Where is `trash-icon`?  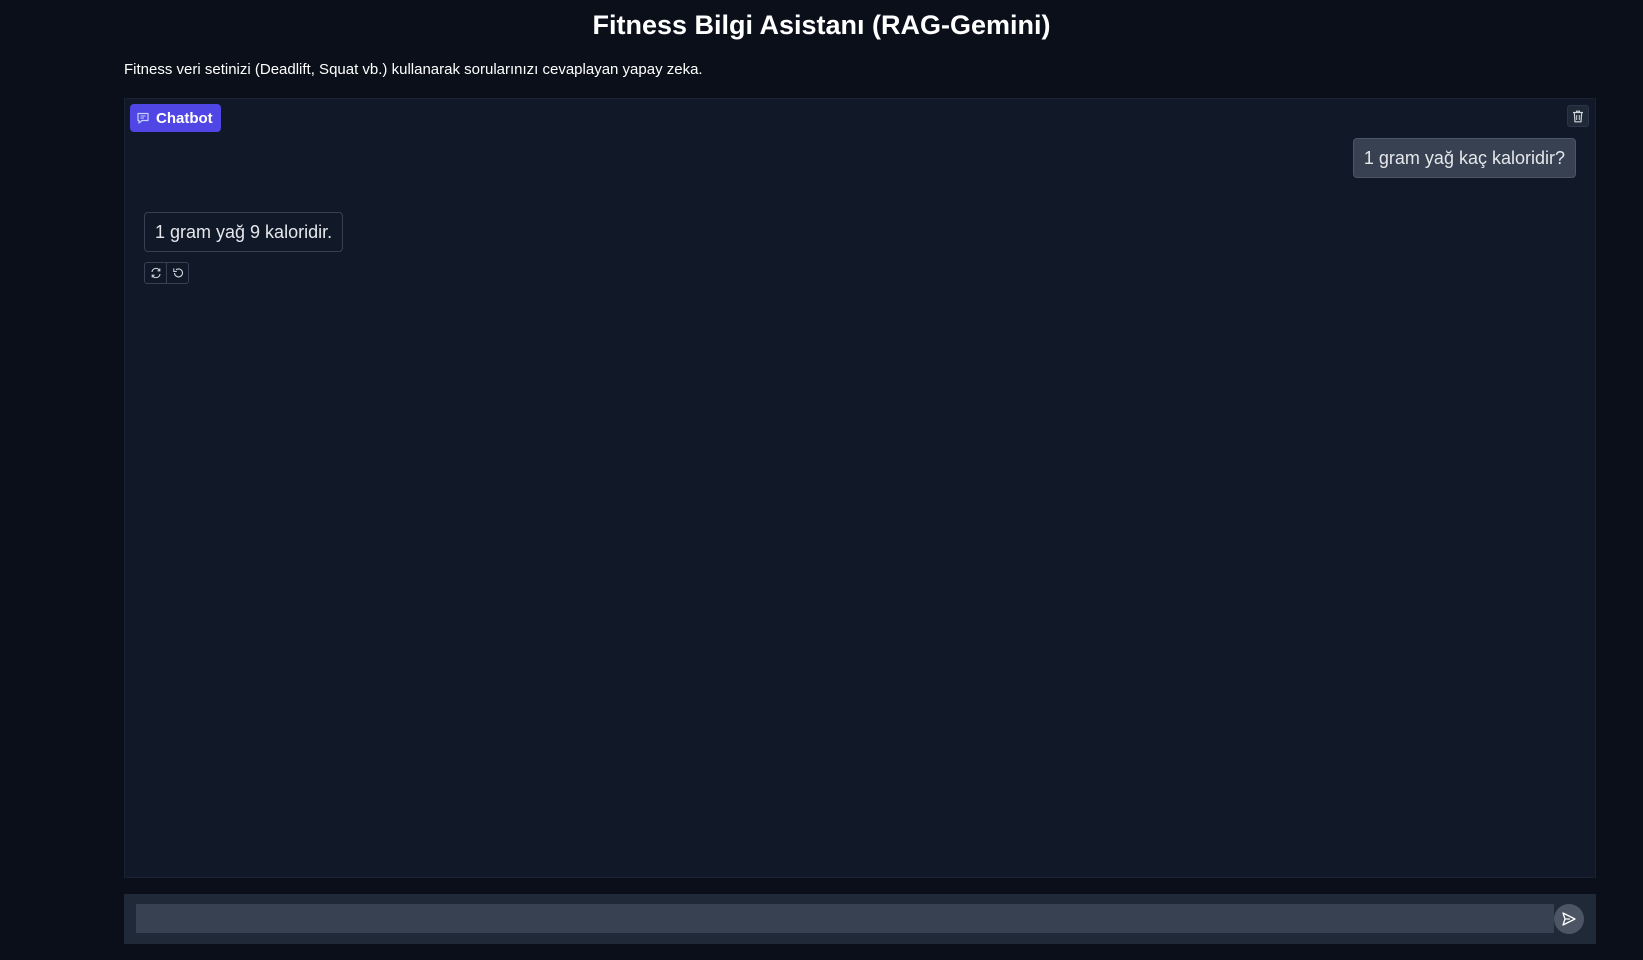 trash-icon is located at coordinates (1578, 116).